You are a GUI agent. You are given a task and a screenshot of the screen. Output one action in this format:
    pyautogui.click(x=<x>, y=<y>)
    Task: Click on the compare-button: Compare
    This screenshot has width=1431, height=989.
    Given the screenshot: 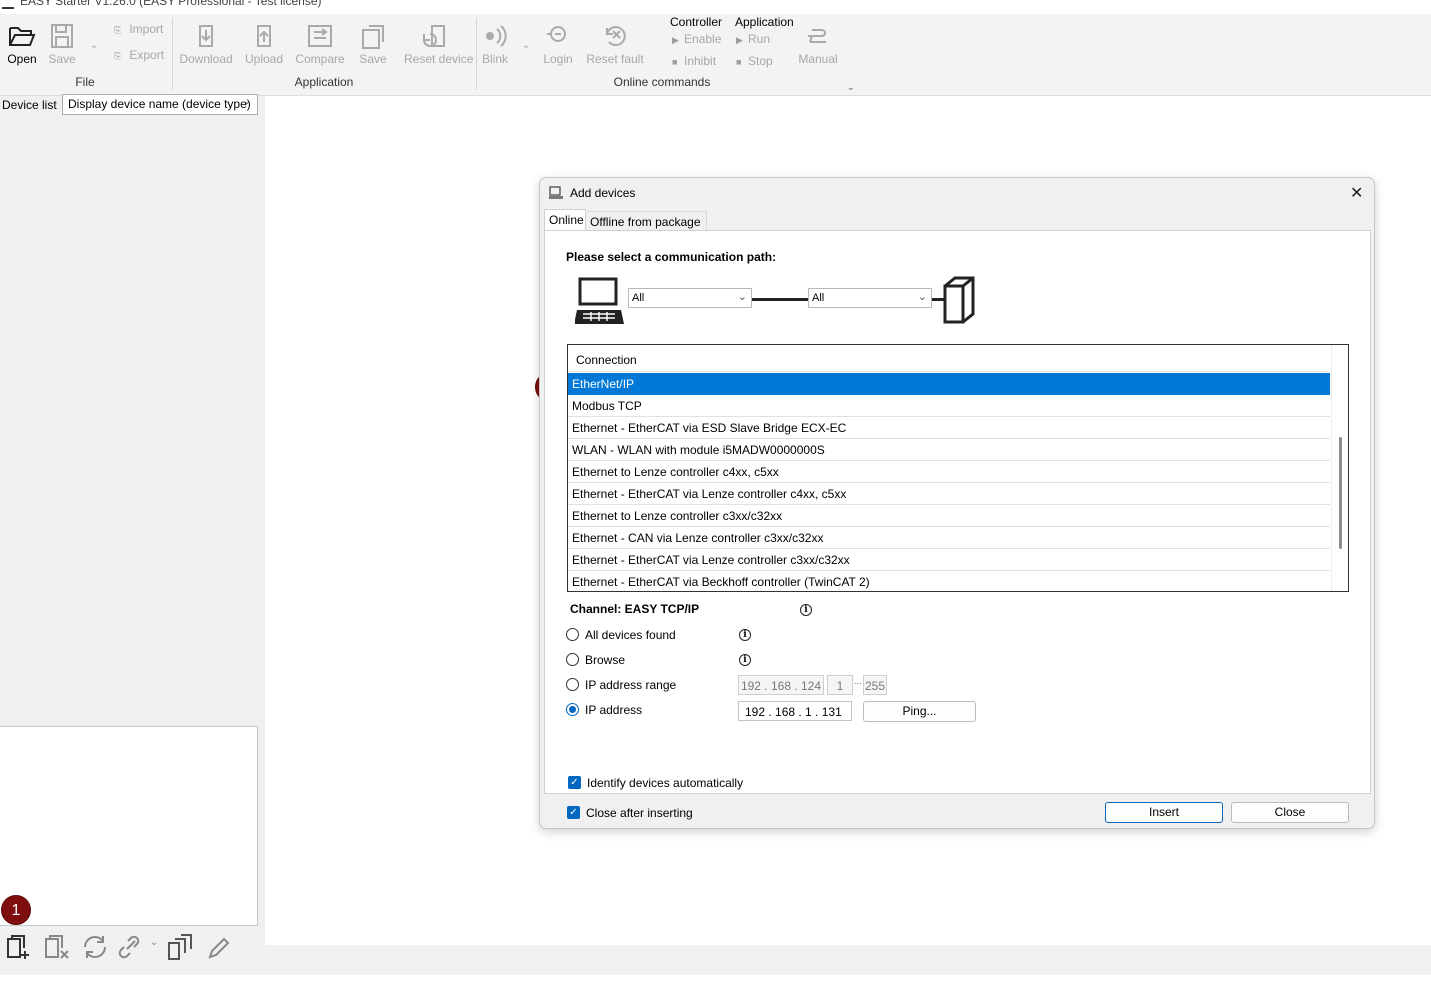 What is the action you would take?
    pyautogui.click(x=320, y=44)
    